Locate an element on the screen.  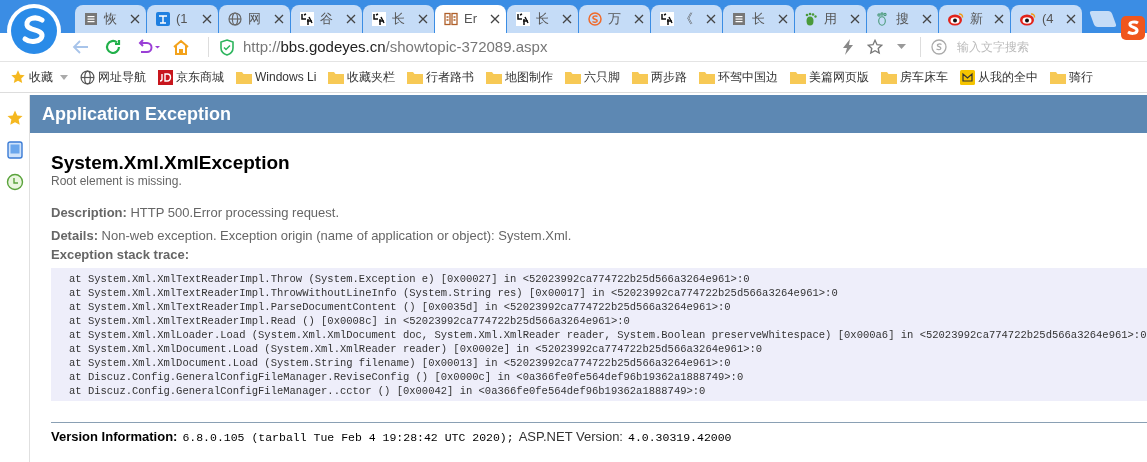
bookmark-label: 美篇网页版 is located at coordinates (839, 77).